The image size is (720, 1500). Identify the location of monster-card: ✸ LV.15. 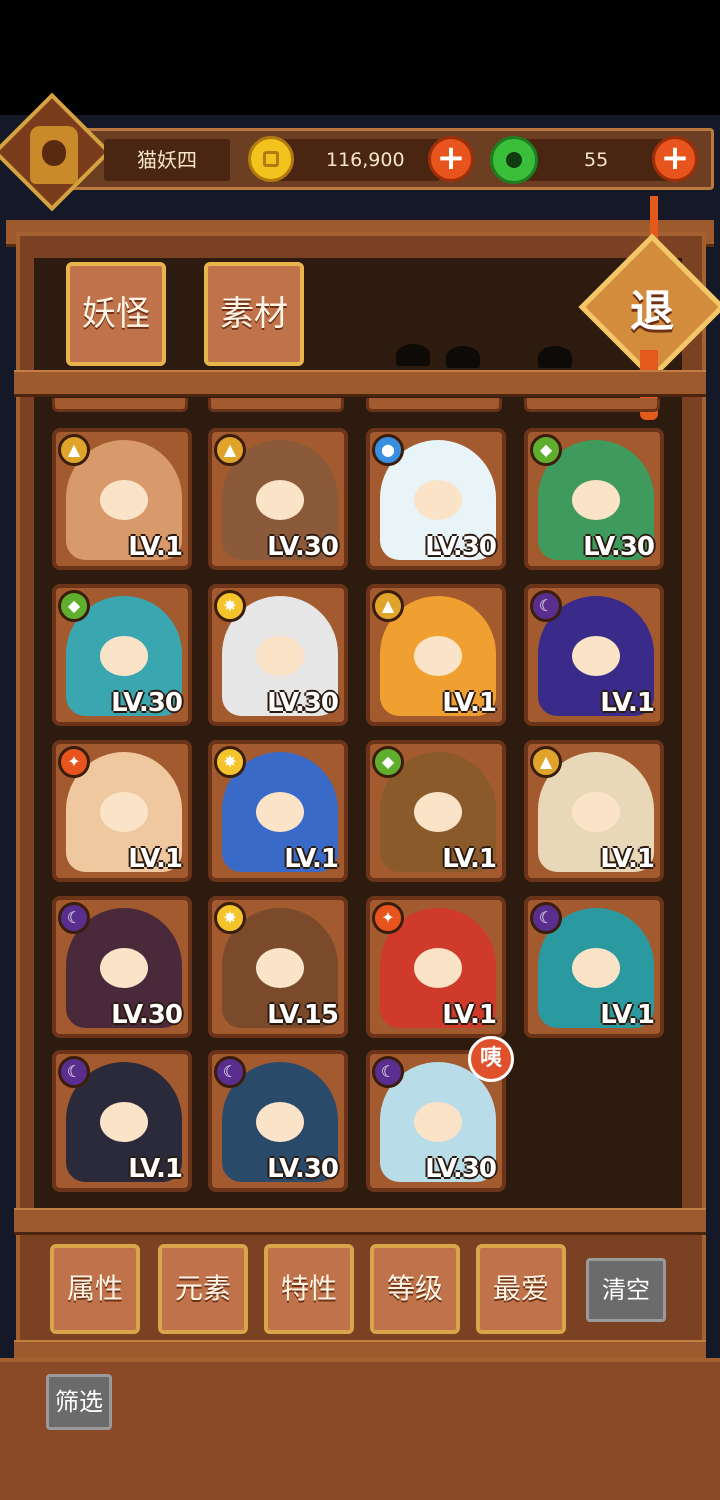
(278, 967).